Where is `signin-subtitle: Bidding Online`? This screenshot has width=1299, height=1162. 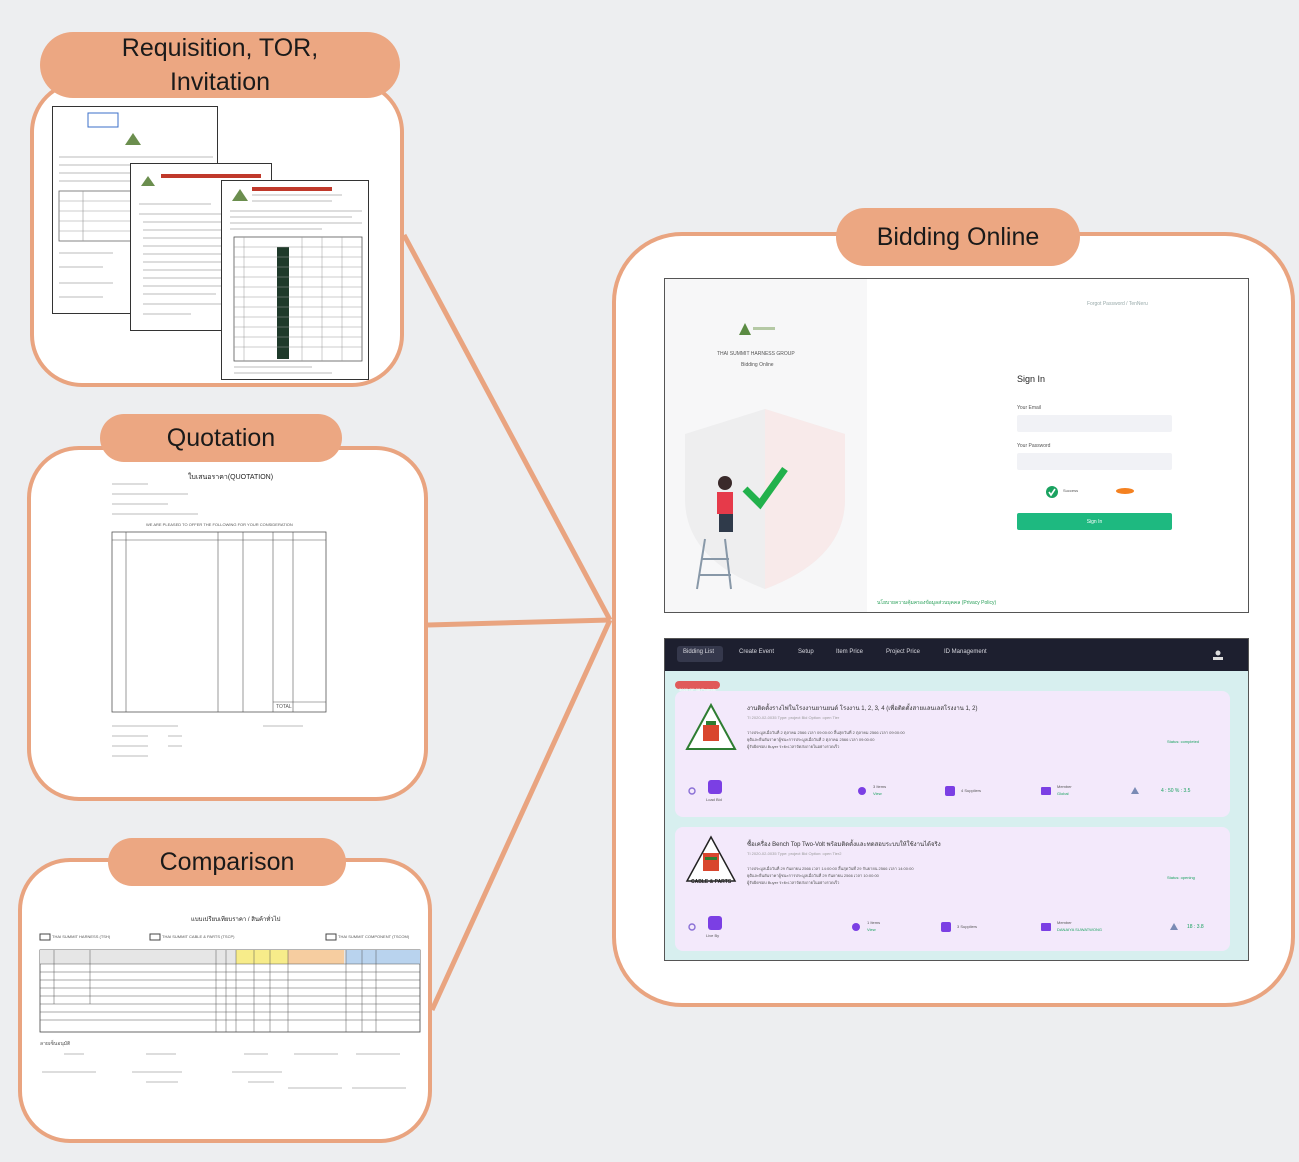 signin-subtitle: Bidding Online is located at coordinates (757, 365).